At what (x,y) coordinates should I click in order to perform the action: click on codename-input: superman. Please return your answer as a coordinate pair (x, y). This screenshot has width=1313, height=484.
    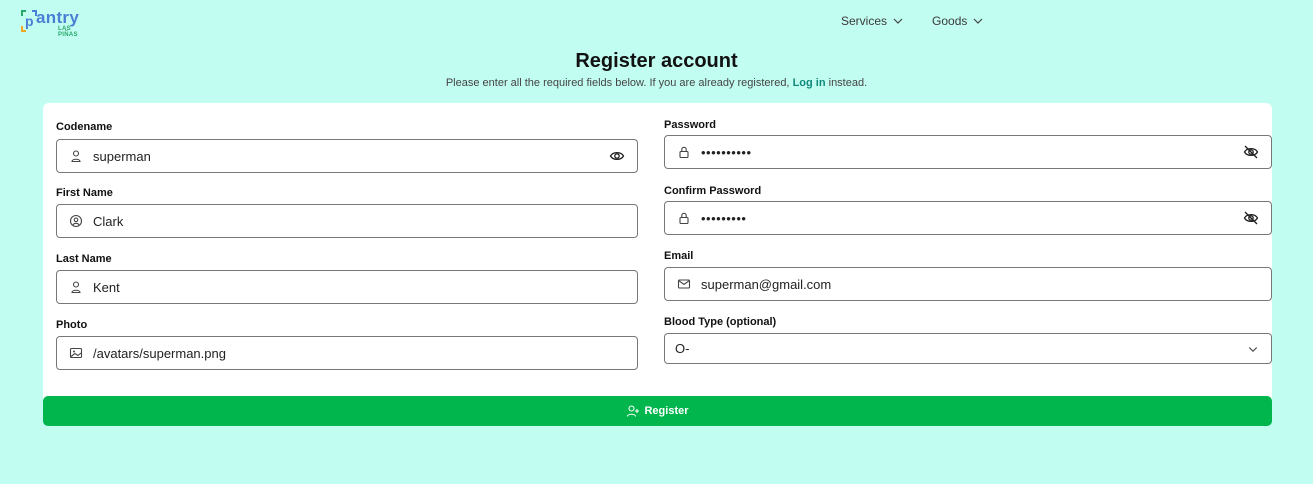
    Looking at the image, I should click on (347, 156).